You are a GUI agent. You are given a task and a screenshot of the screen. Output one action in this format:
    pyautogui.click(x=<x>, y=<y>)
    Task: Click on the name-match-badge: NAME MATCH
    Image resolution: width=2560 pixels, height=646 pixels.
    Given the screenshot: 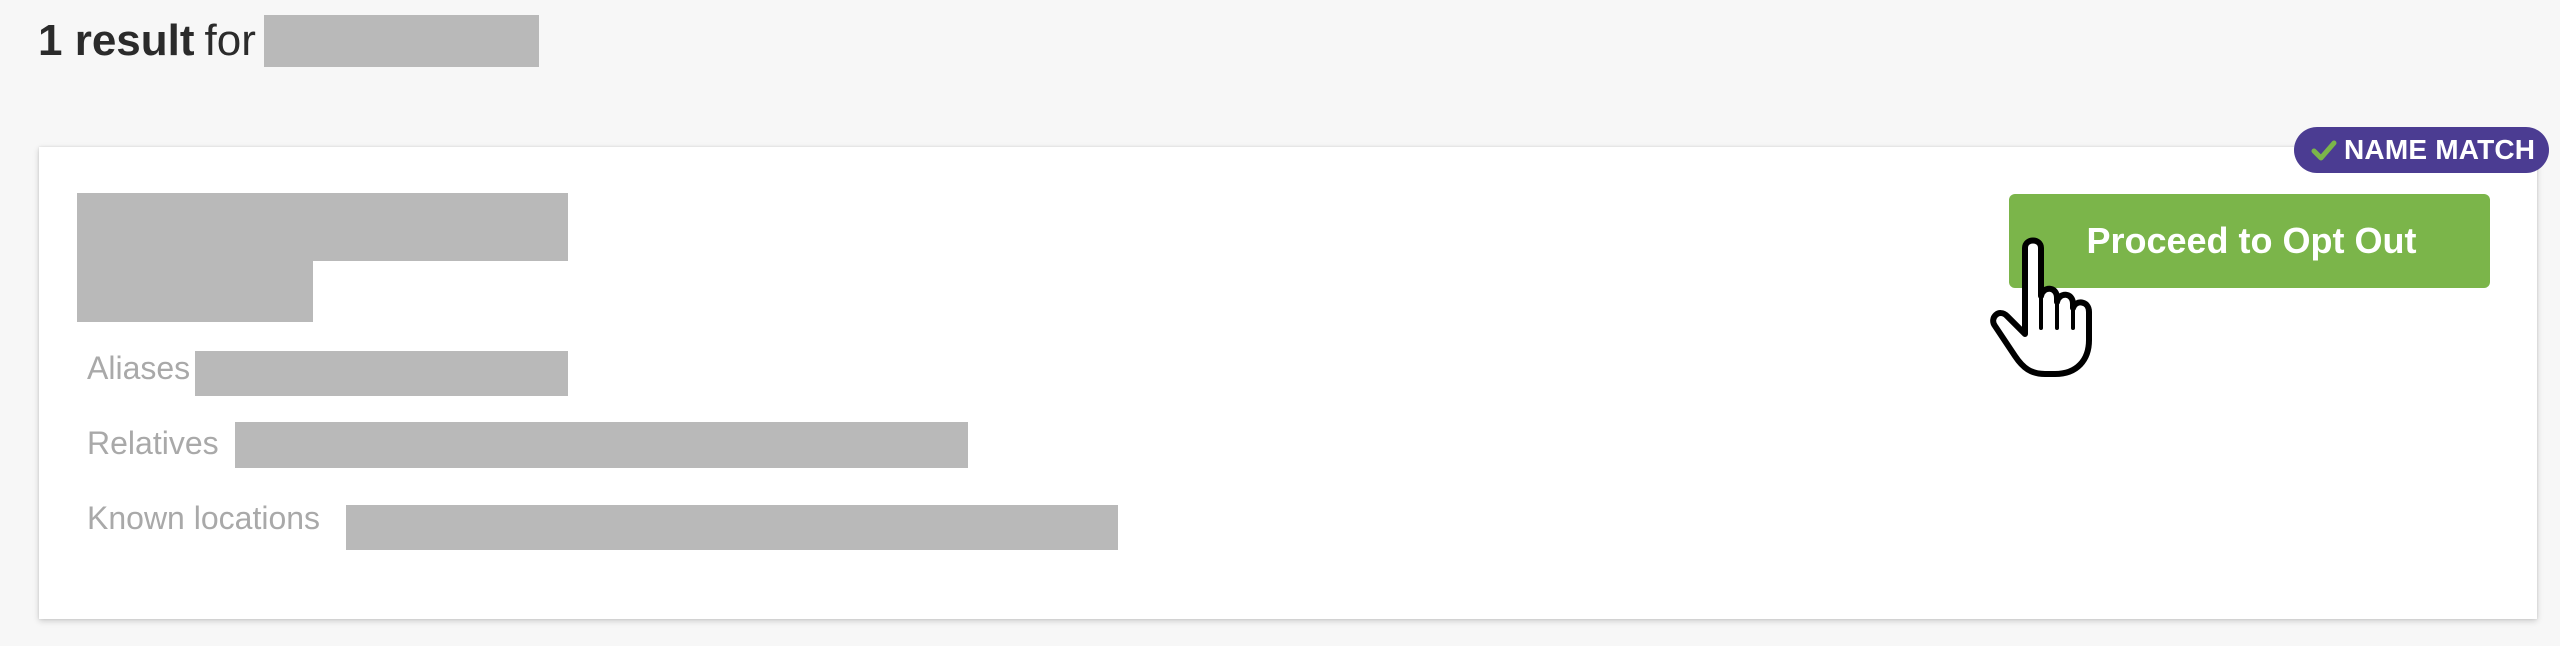 What is the action you would take?
    pyautogui.click(x=2422, y=150)
    